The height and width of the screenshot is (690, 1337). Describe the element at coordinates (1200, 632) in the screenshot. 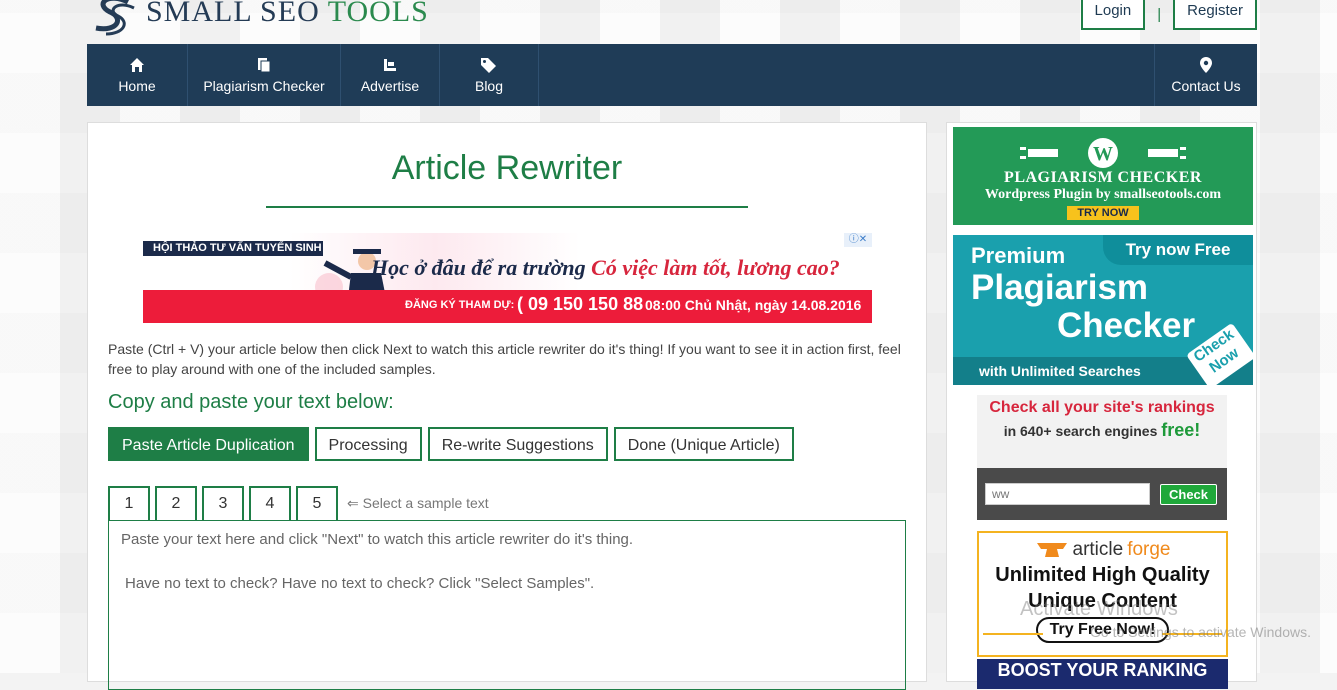

I see `windows-activation-subtext: Go to Settings to activate Windows.` at that location.